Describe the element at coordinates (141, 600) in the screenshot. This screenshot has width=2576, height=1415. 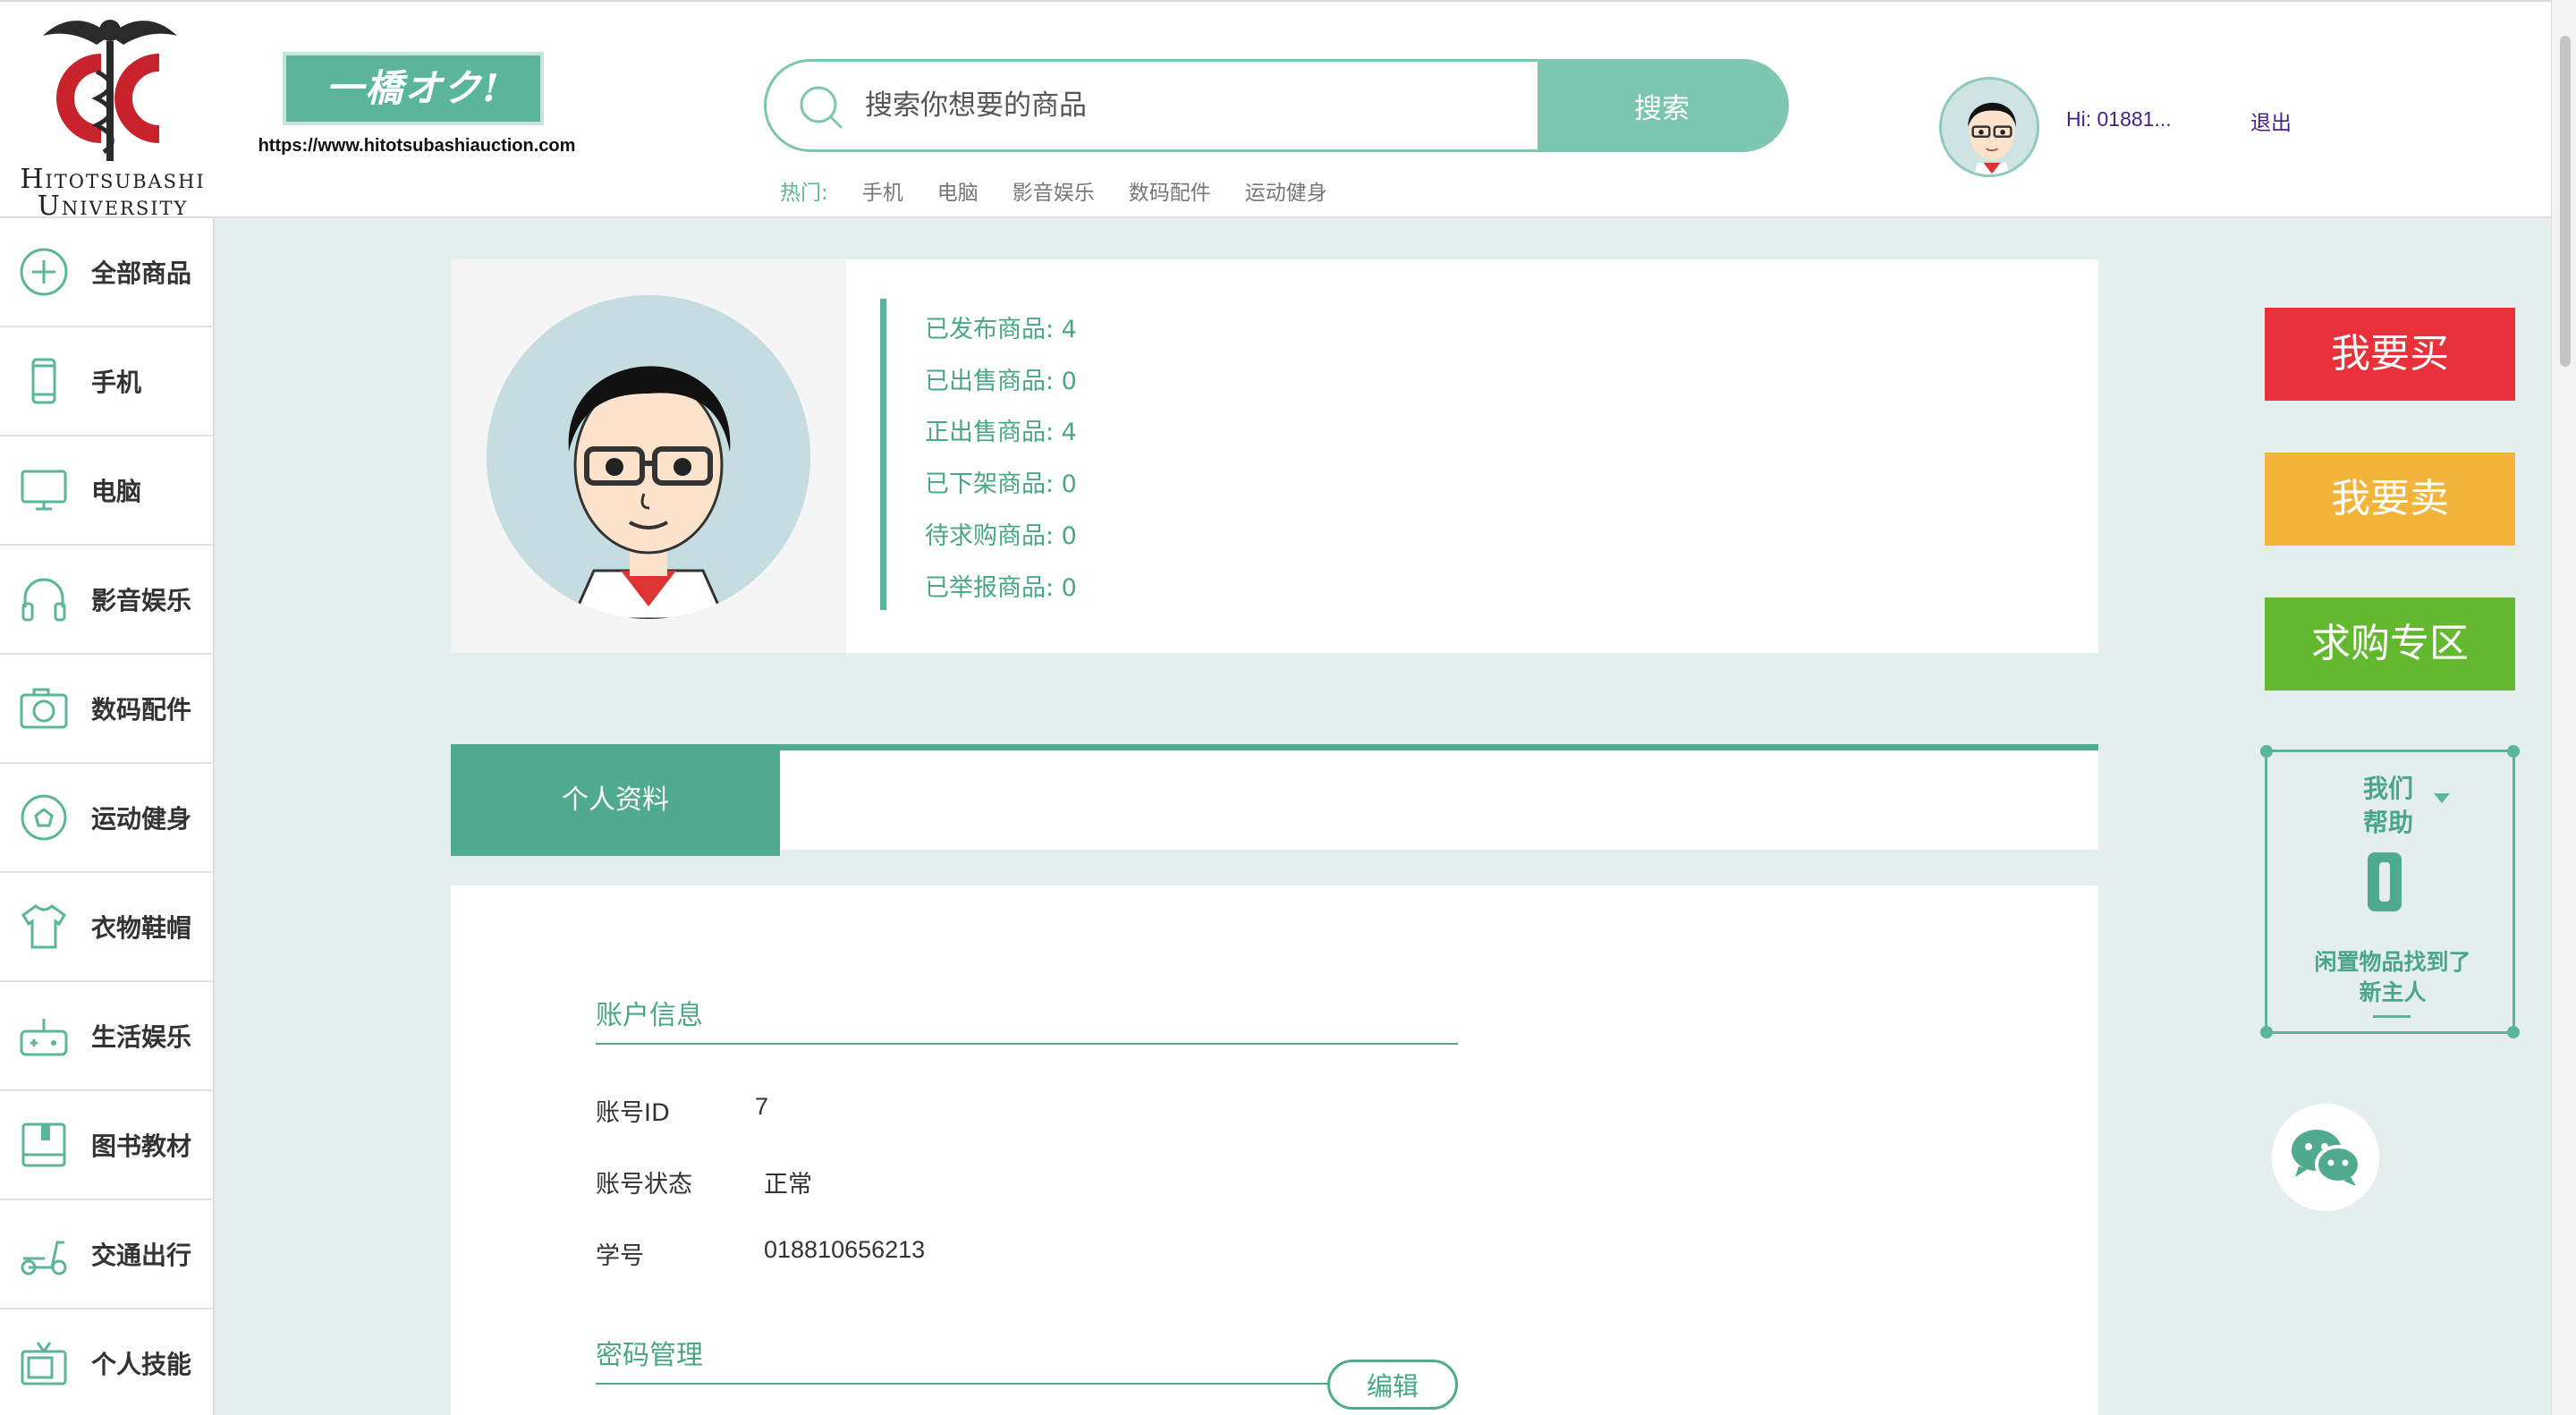
I see `sidebar-item-label: 影音娱乐` at that location.